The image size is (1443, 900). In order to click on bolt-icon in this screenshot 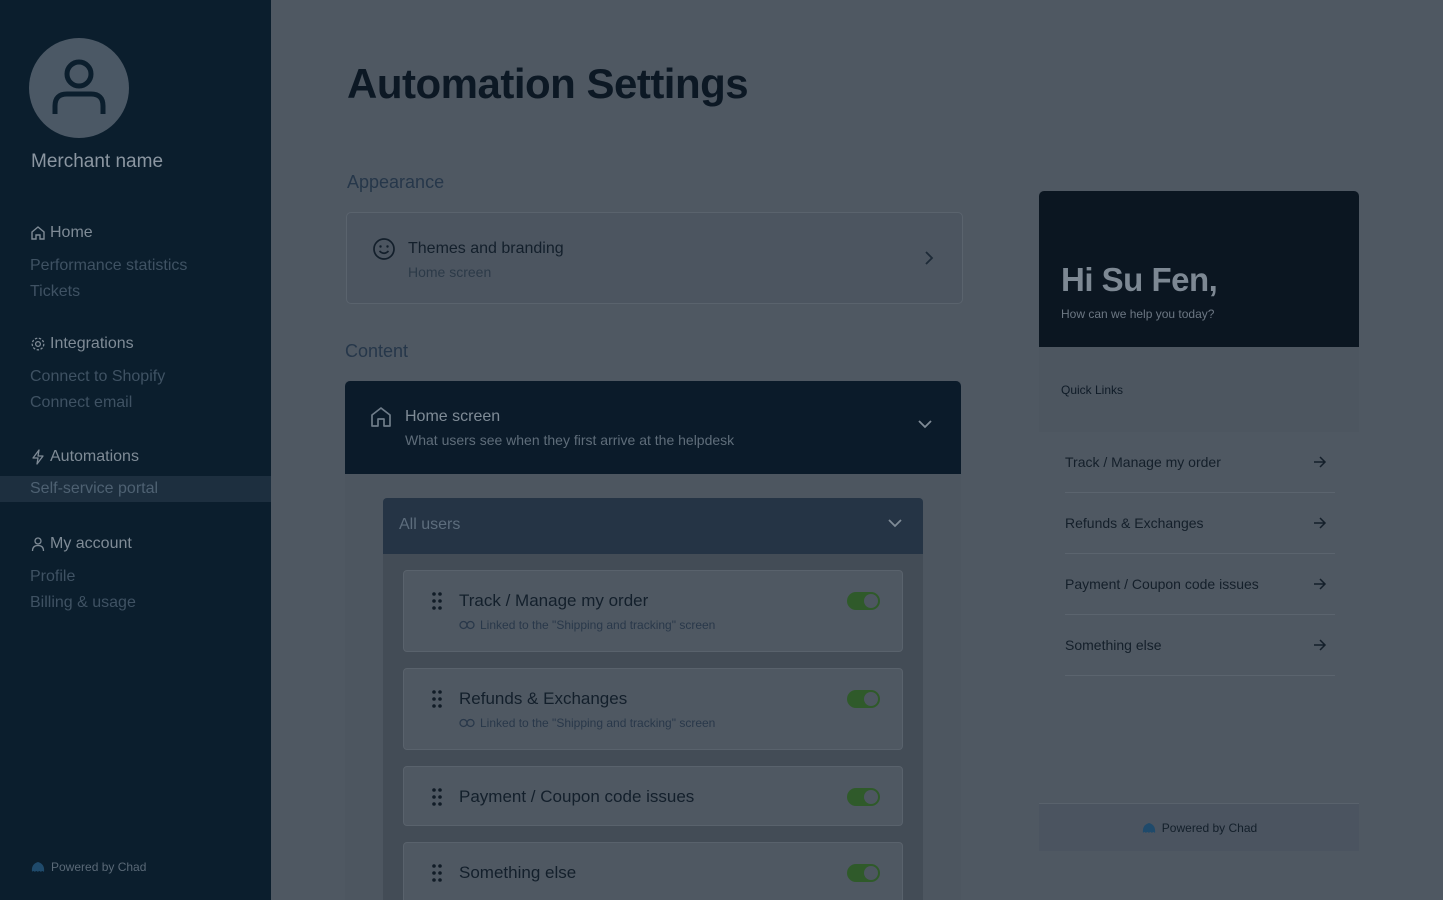, I will do `click(38, 457)`.